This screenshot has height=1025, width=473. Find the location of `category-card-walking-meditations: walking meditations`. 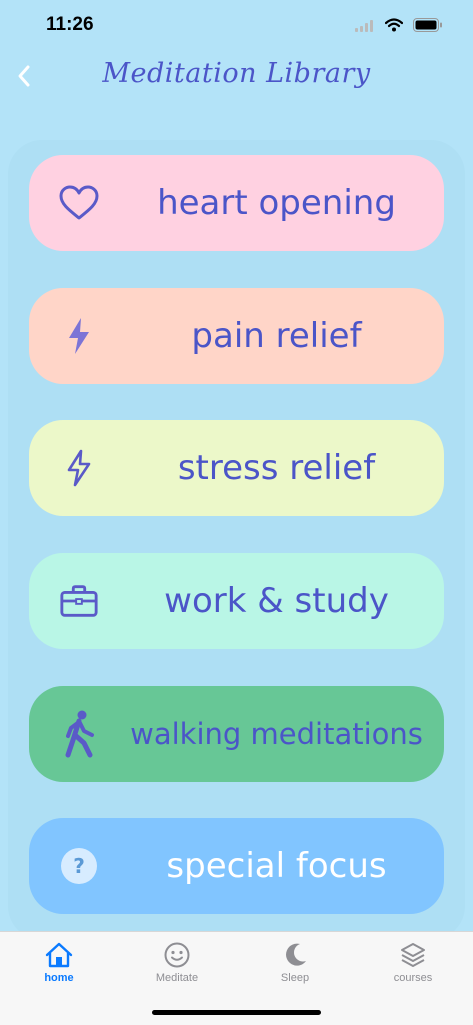

category-card-walking-meditations: walking meditations is located at coordinates (236, 734).